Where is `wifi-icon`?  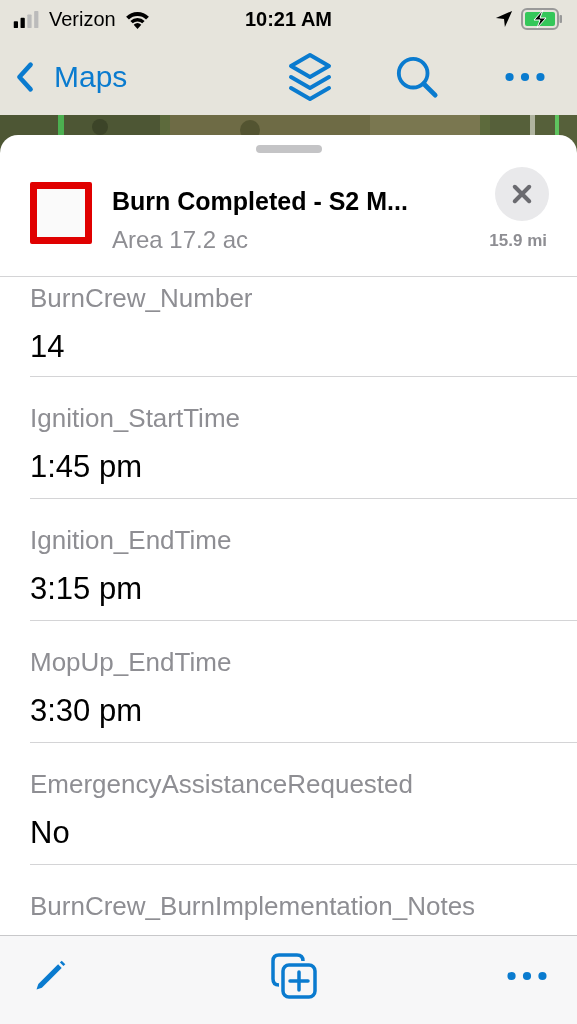 wifi-icon is located at coordinates (137, 19).